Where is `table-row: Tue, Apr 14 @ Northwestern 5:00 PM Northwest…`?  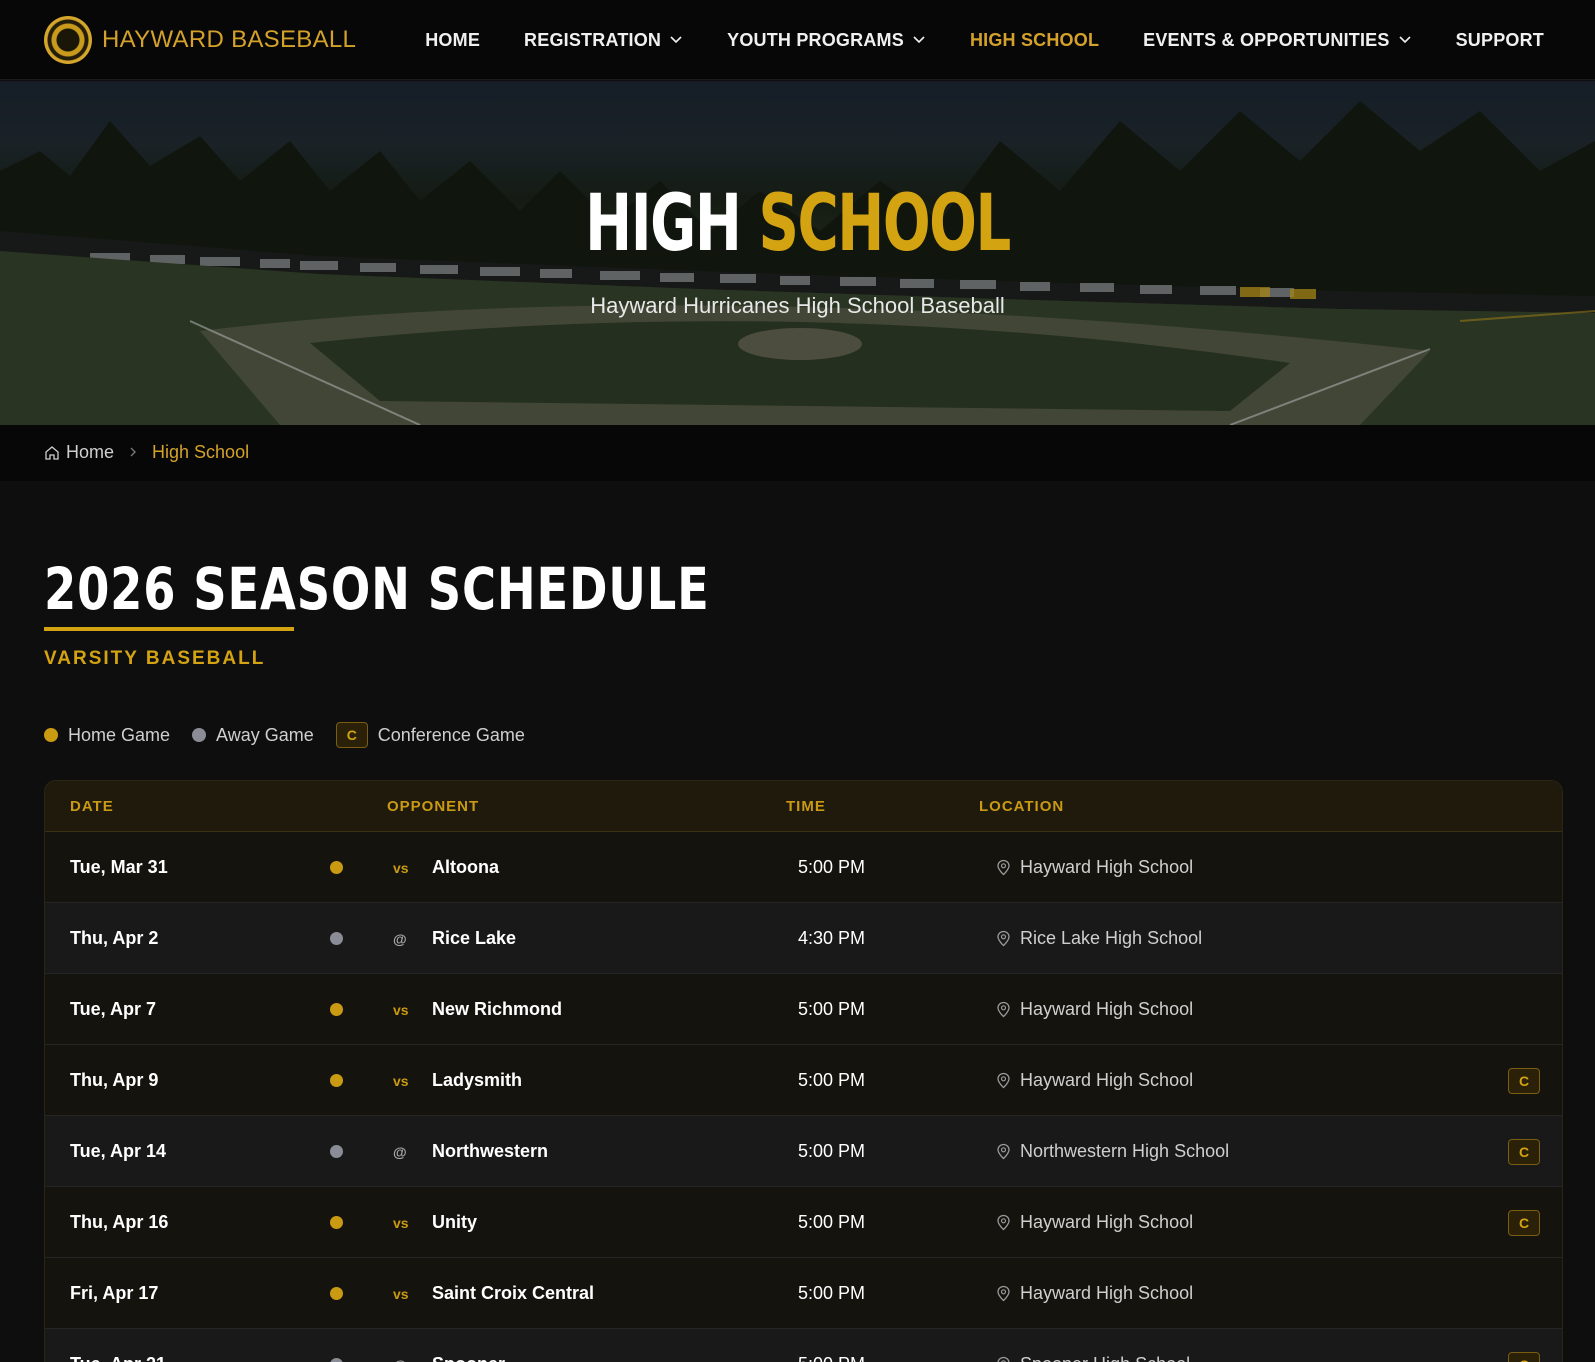 table-row: Tue, Apr 14 @ Northwestern 5:00 PM Northwest… is located at coordinates (803, 1151).